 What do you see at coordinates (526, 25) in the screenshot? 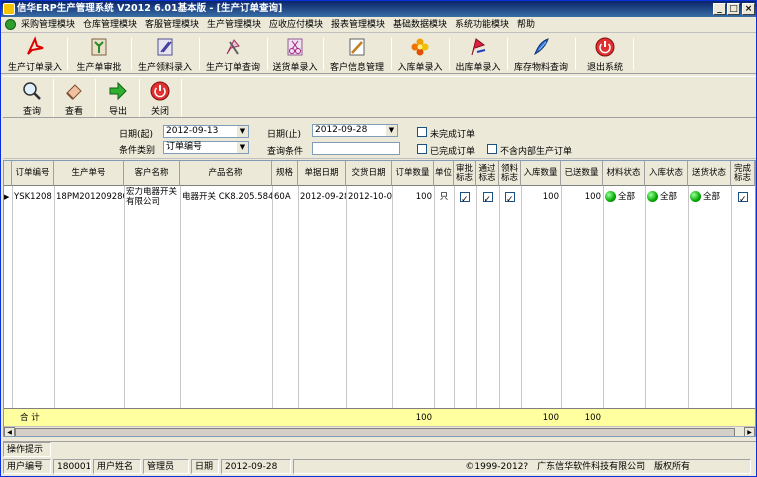
I see `menu-help: 帮助` at bounding box center [526, 25].